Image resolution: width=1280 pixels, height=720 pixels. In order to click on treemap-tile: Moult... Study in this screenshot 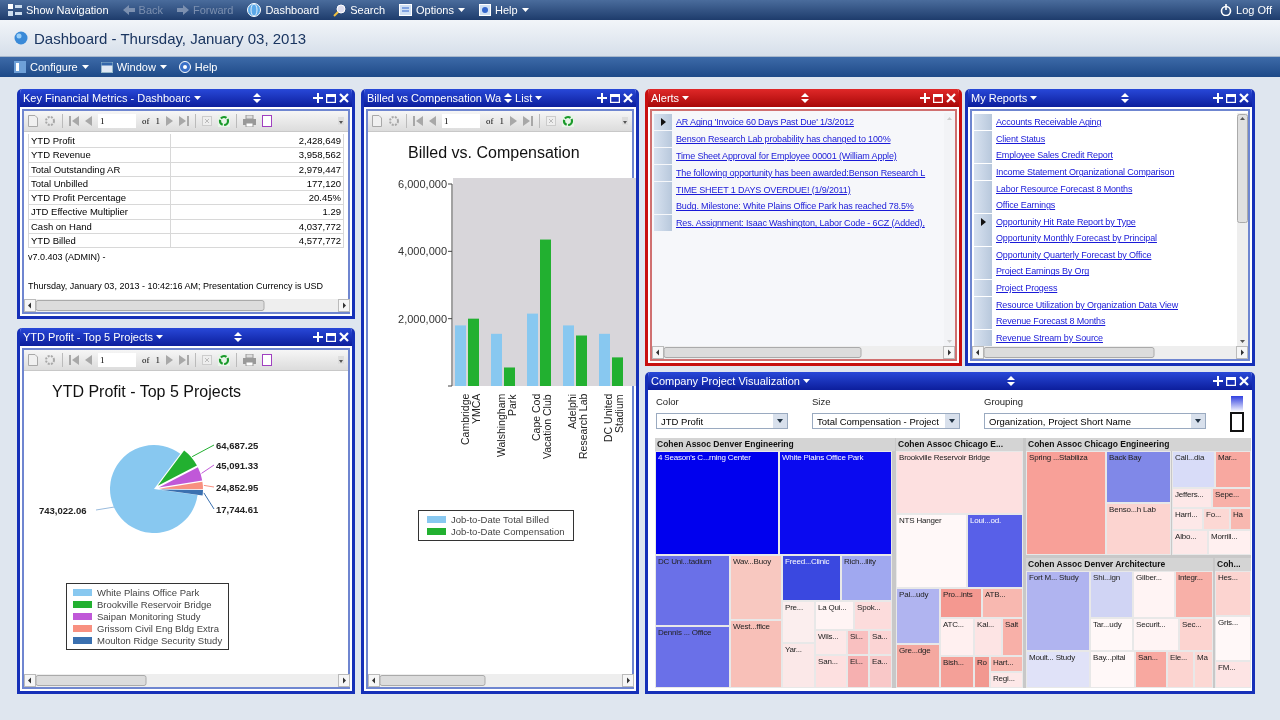, I will do `click(1058, 669)`.